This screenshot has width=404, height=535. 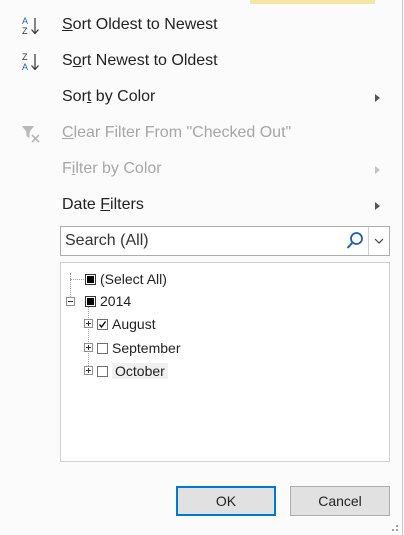 What do you see at coordinates (90, 301) in the screenshot?
I see `year-2014-checkbox` at bounding box center [90, 301].